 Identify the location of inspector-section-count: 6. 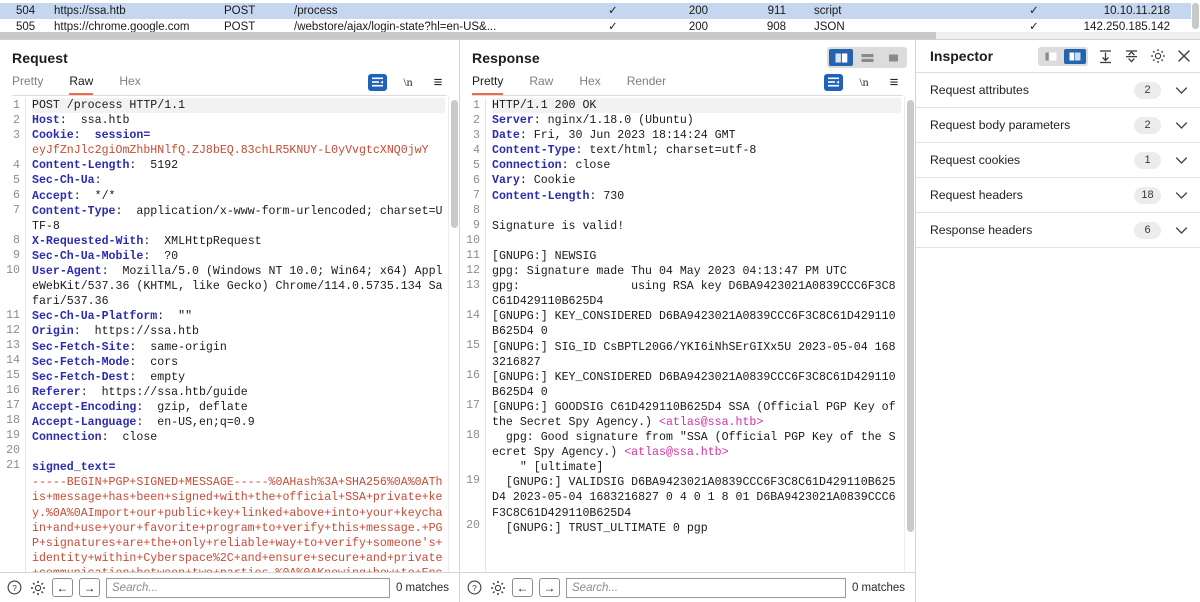
(1147, 230).